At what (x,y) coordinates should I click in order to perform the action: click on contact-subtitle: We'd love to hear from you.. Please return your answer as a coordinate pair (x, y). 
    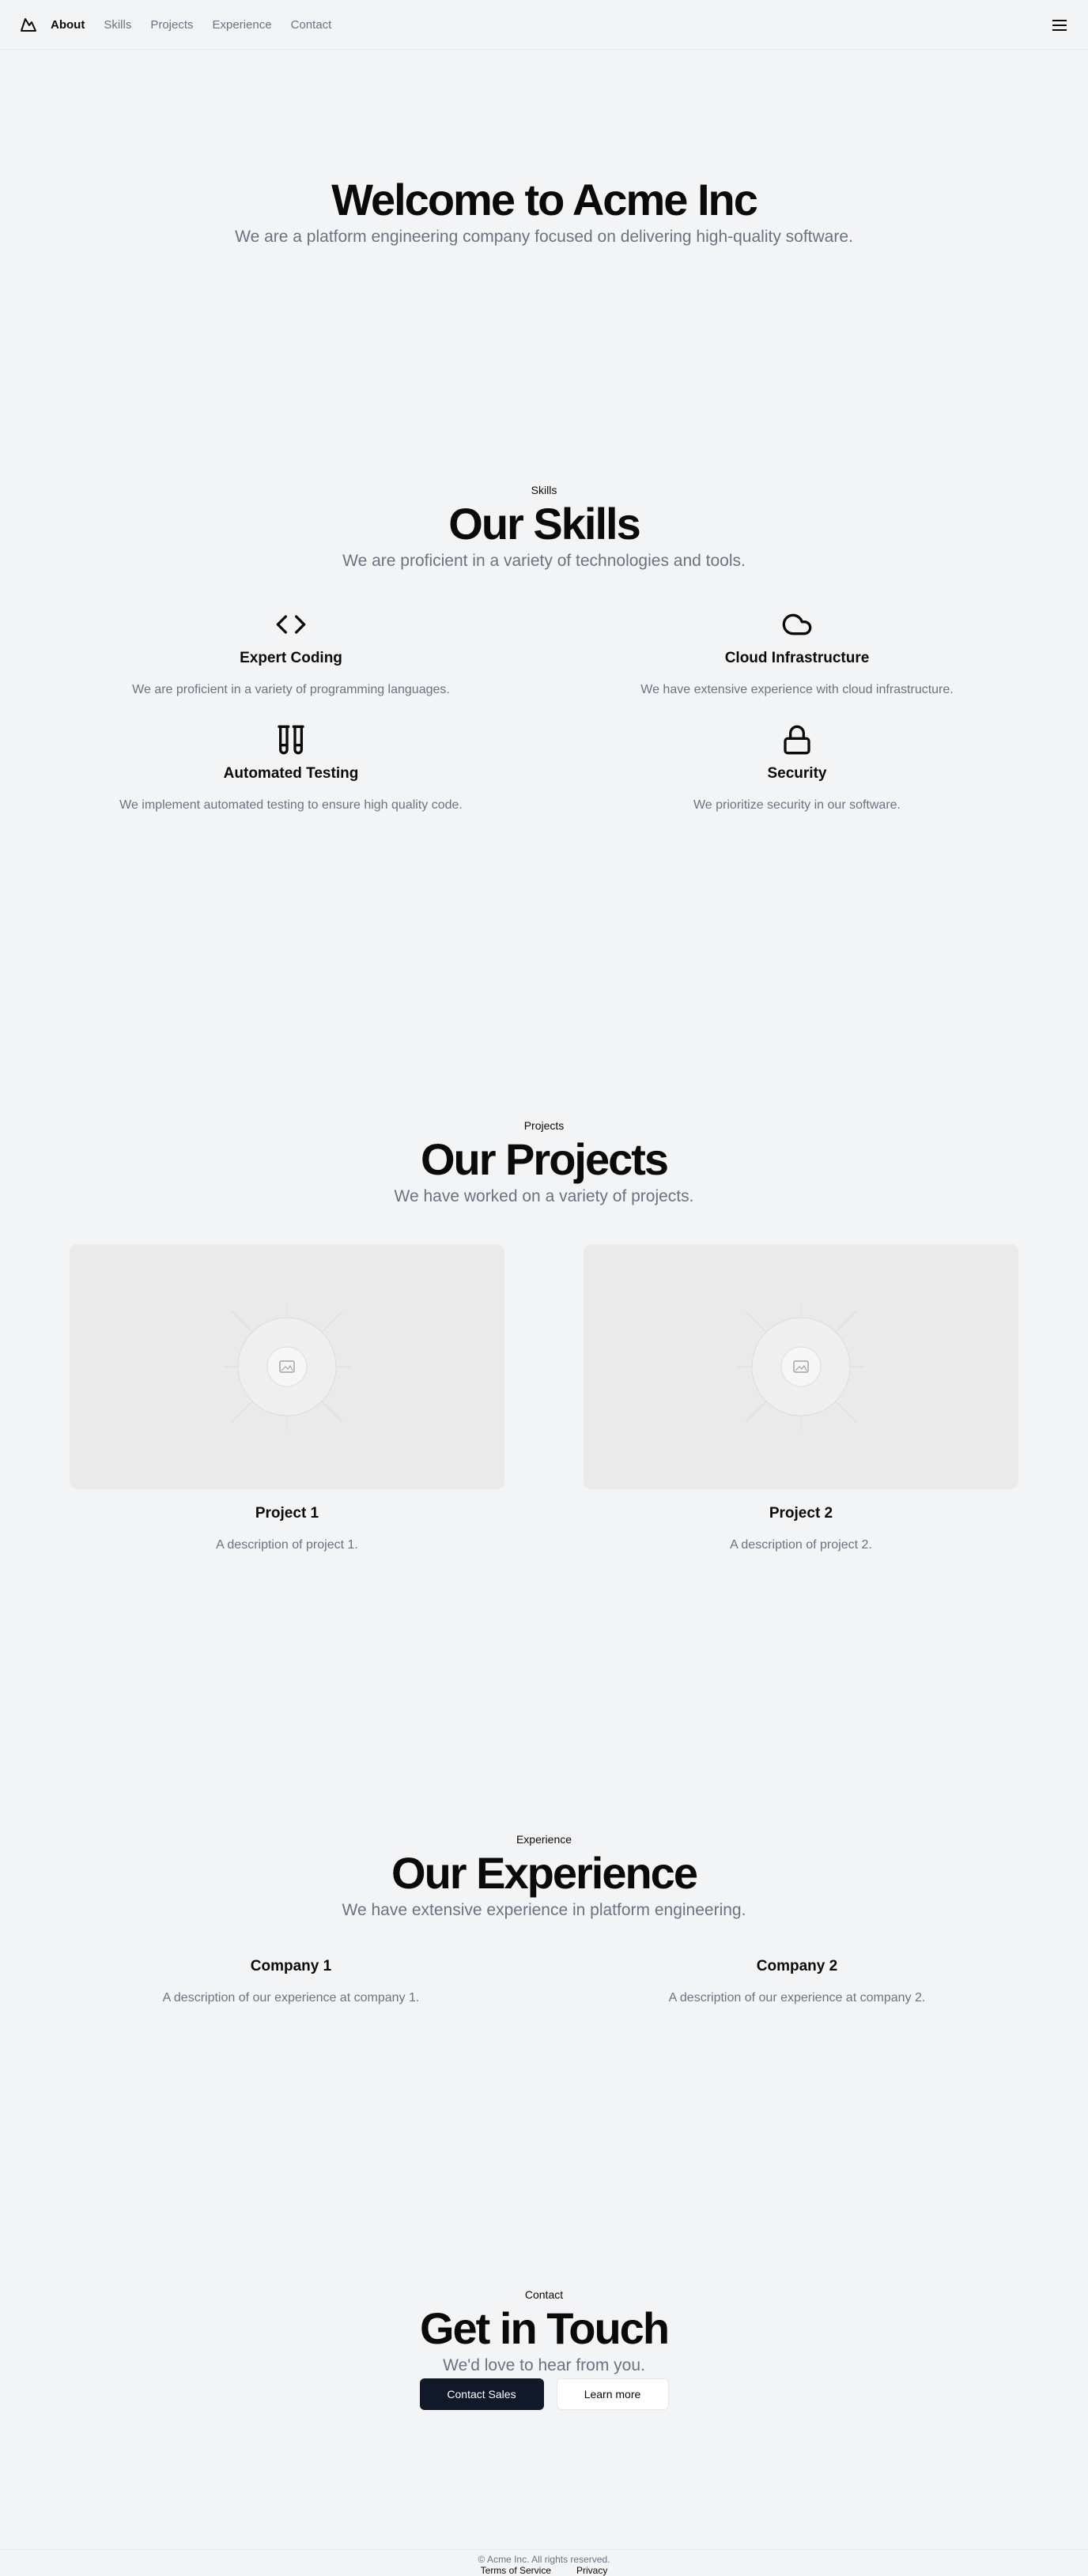
    Looking at the image, I should click on (544, 2364).